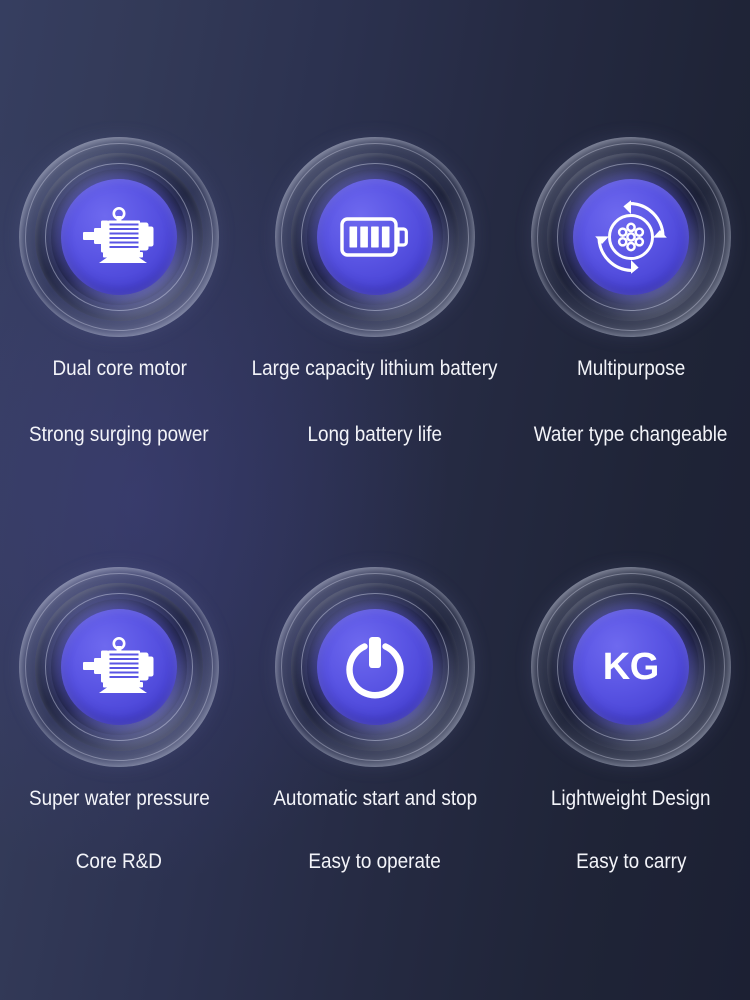  I want to click on feature-title: Dual core motor, so click(119, 368).